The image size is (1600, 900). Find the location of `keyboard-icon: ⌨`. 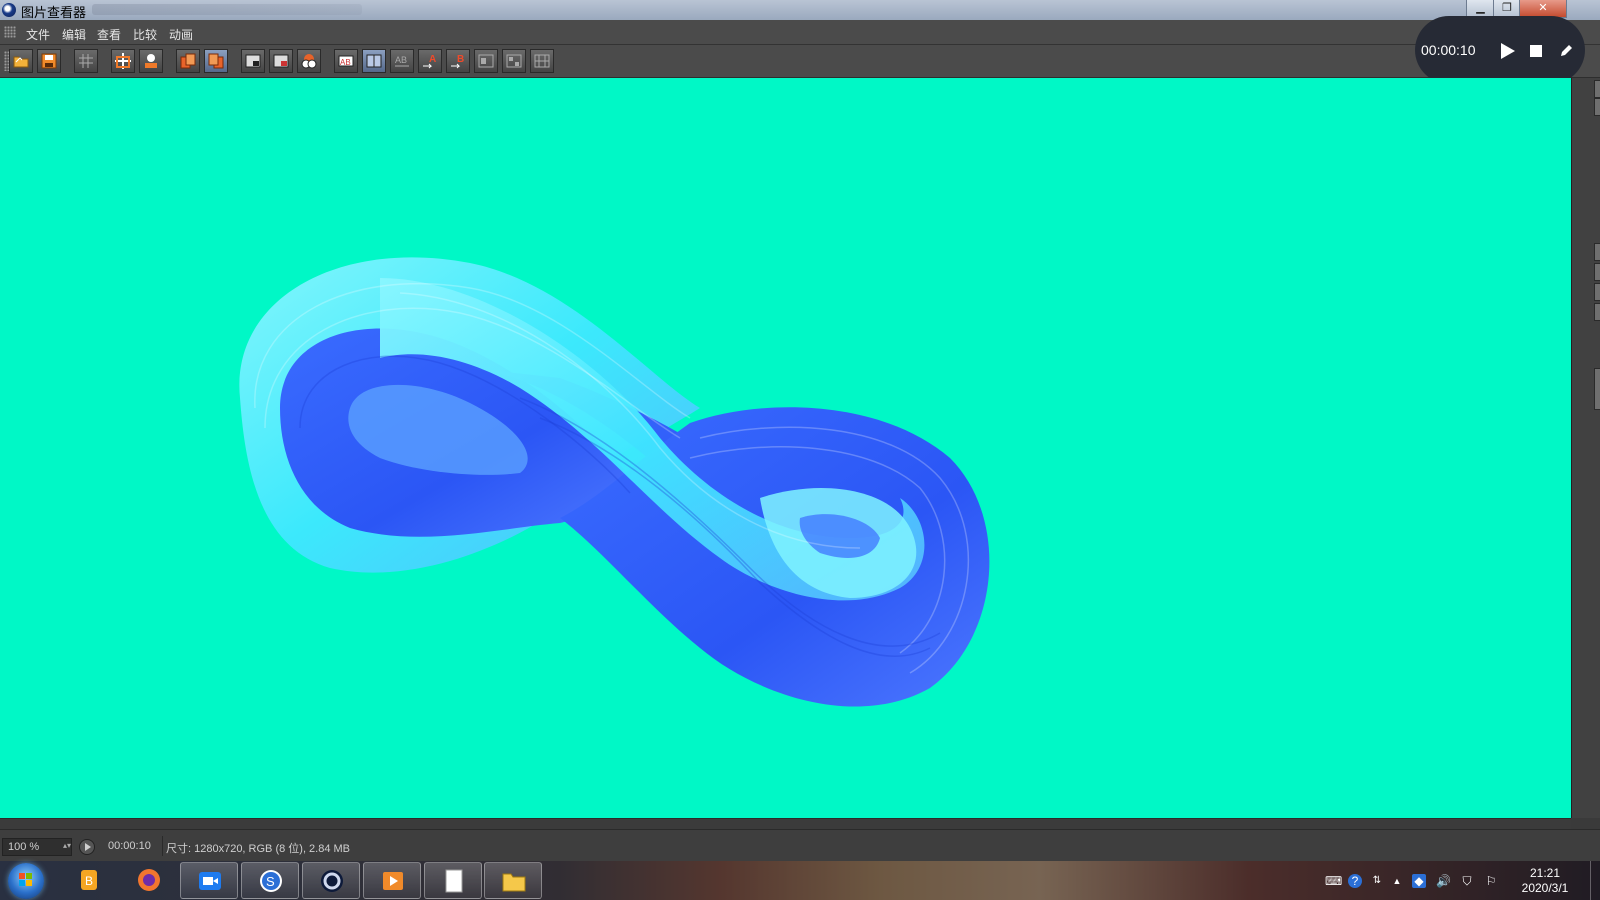

keyboard-icon: ⌨ is located at coordinates (1333, 881).